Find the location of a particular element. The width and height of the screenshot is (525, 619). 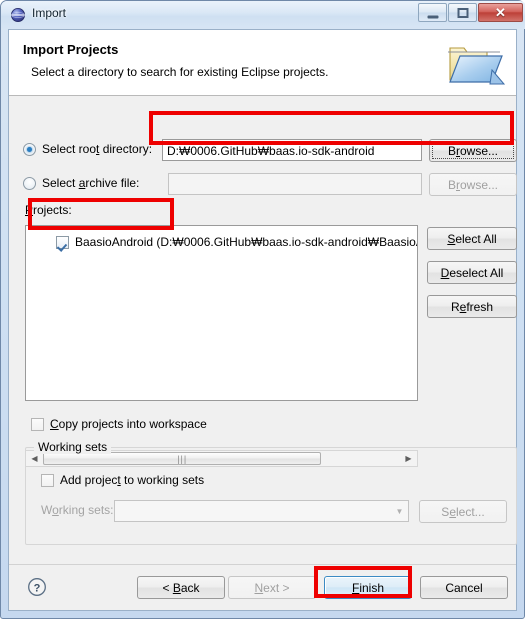

copy-projects-checkbox is located at coordinates (37, 424).